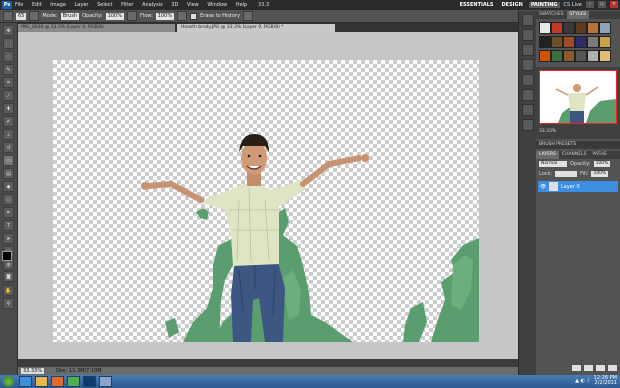 The image size is (620, 388). I want to click on dodge-tool-icon: ○, so click(8, 199).